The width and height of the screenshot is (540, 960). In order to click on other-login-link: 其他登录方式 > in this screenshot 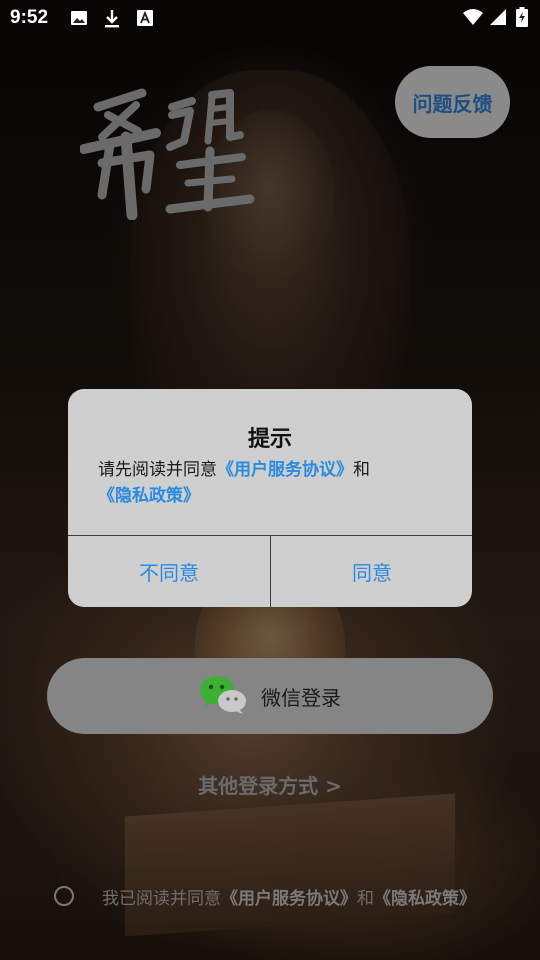, I will do `click(270, 784)`.